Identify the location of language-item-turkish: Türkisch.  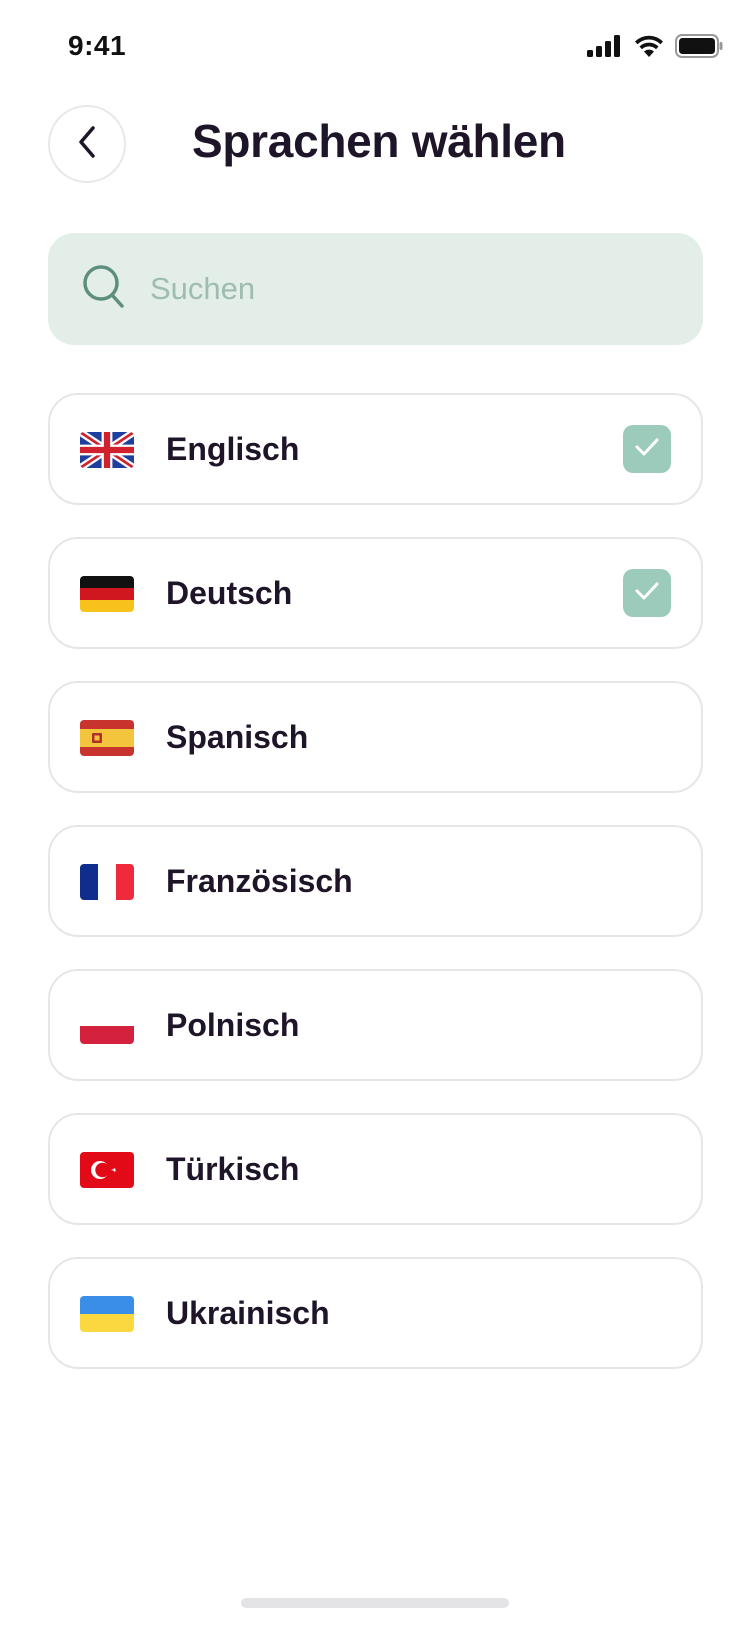
(375, 1169).